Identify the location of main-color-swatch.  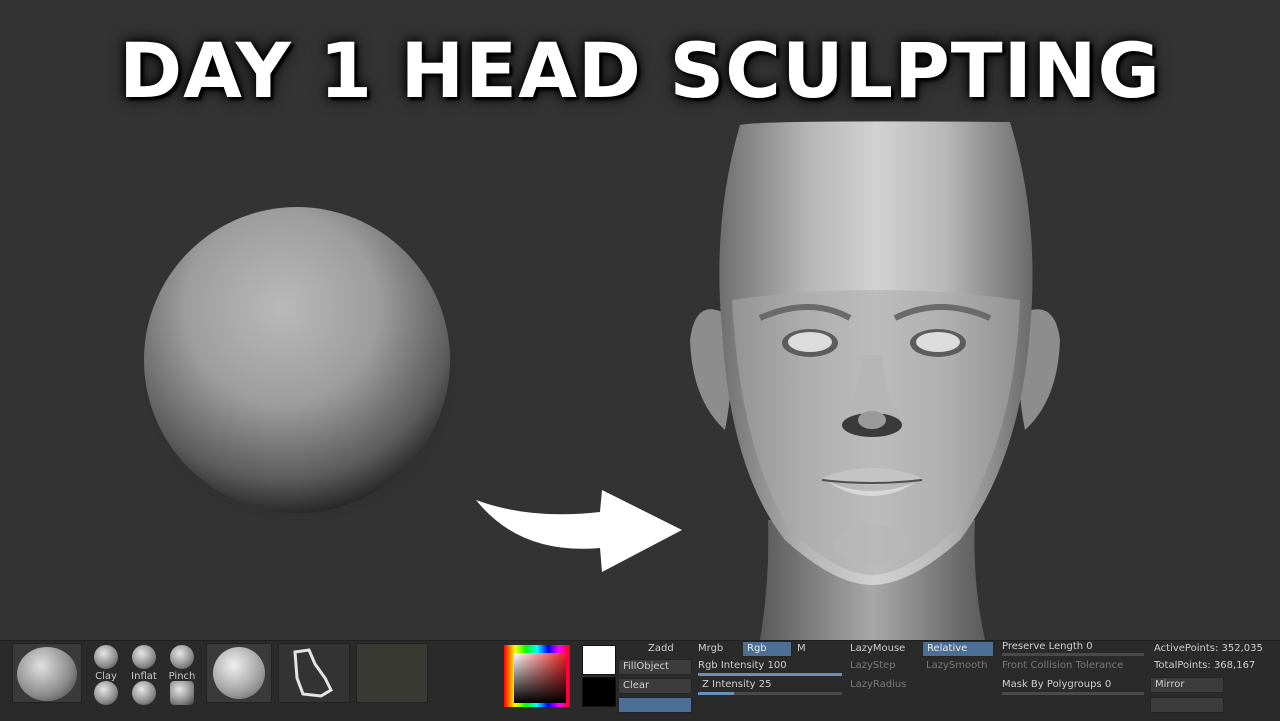
(599, 660).